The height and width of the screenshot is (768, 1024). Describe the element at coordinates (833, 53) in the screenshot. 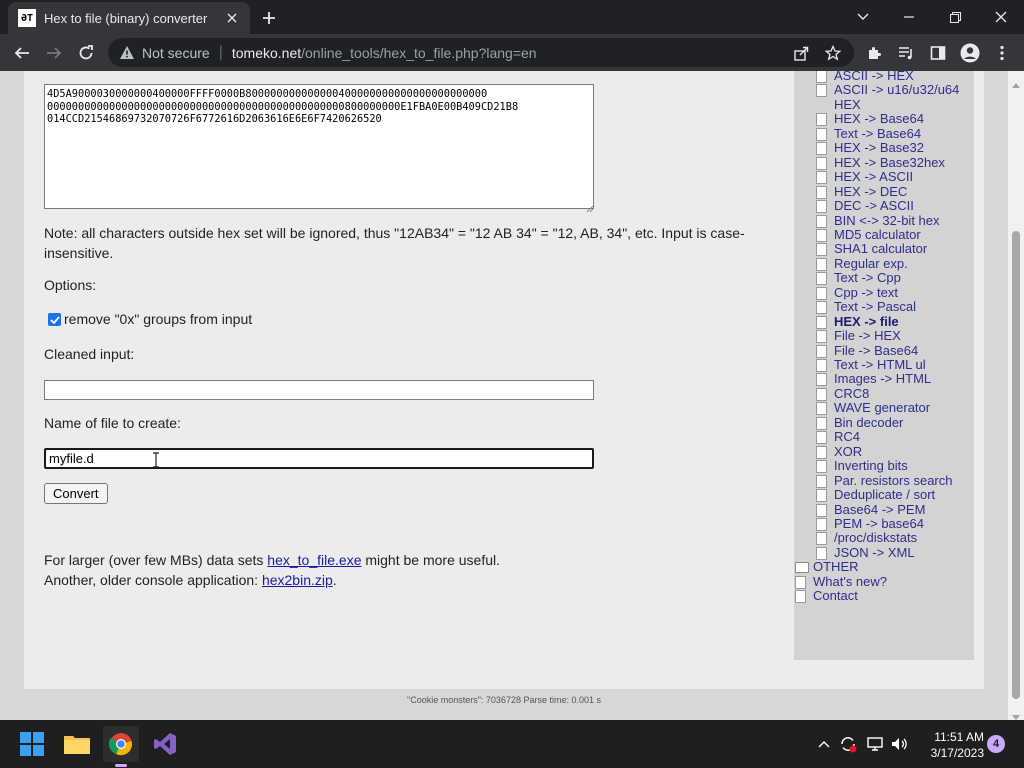

I see `bookmark-star-icon` at that location.